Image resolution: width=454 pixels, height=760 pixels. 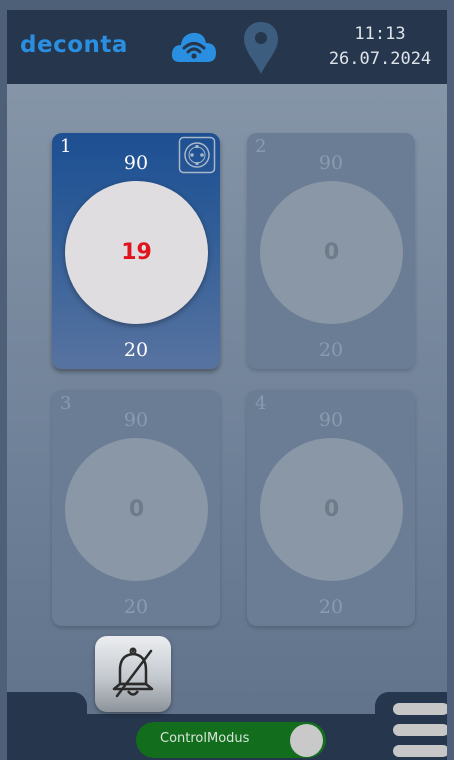 I want to click on channel-card-3: 3 90 0 20, so click(x=136, y=508).